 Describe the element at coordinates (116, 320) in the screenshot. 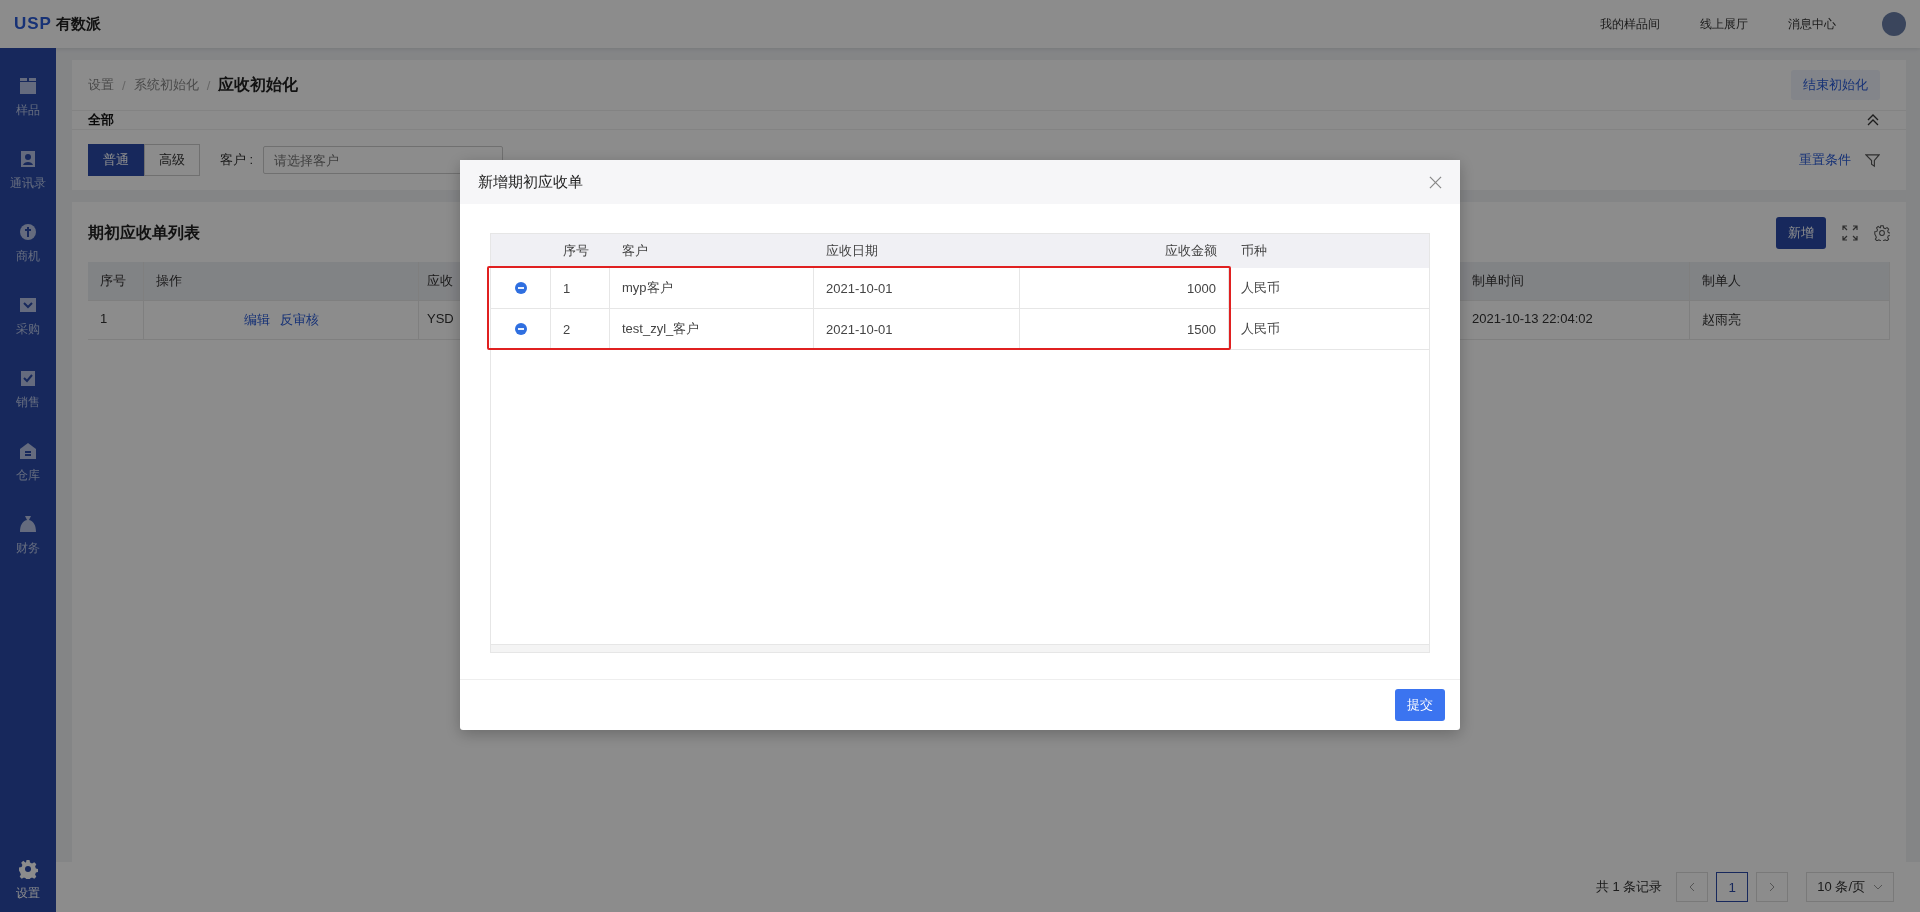

I see `table-cell: 1` at that location.